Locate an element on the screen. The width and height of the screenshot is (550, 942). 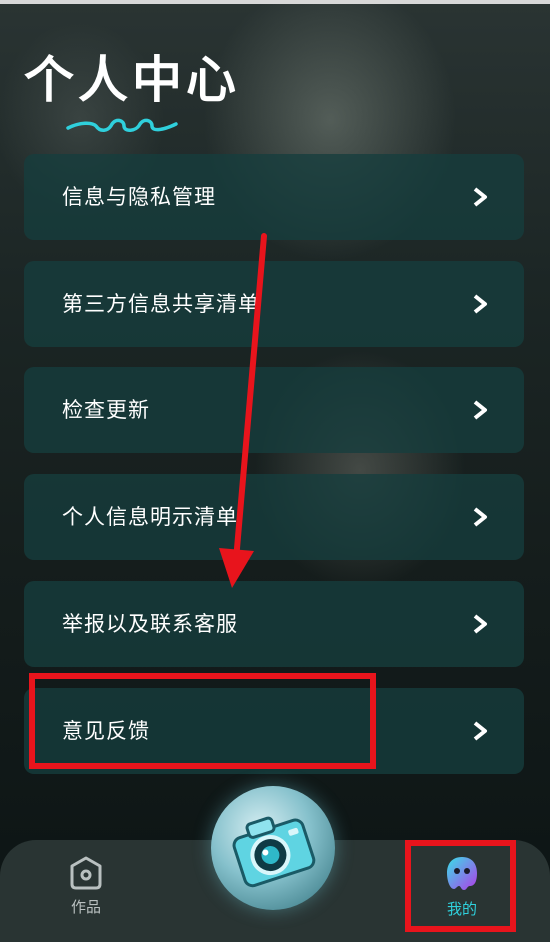
menu-item-privacy: 信息与隐私管理 is located at coordinates (274, 197).